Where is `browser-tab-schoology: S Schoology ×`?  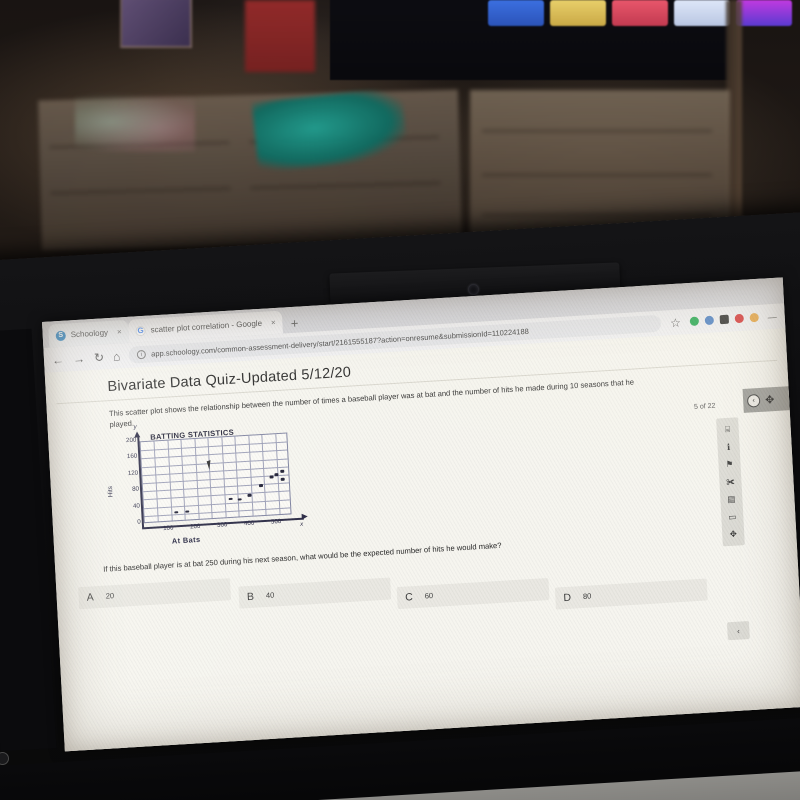 browser-tab-schoology: S Schoology × is located at coordinates (89, 333).